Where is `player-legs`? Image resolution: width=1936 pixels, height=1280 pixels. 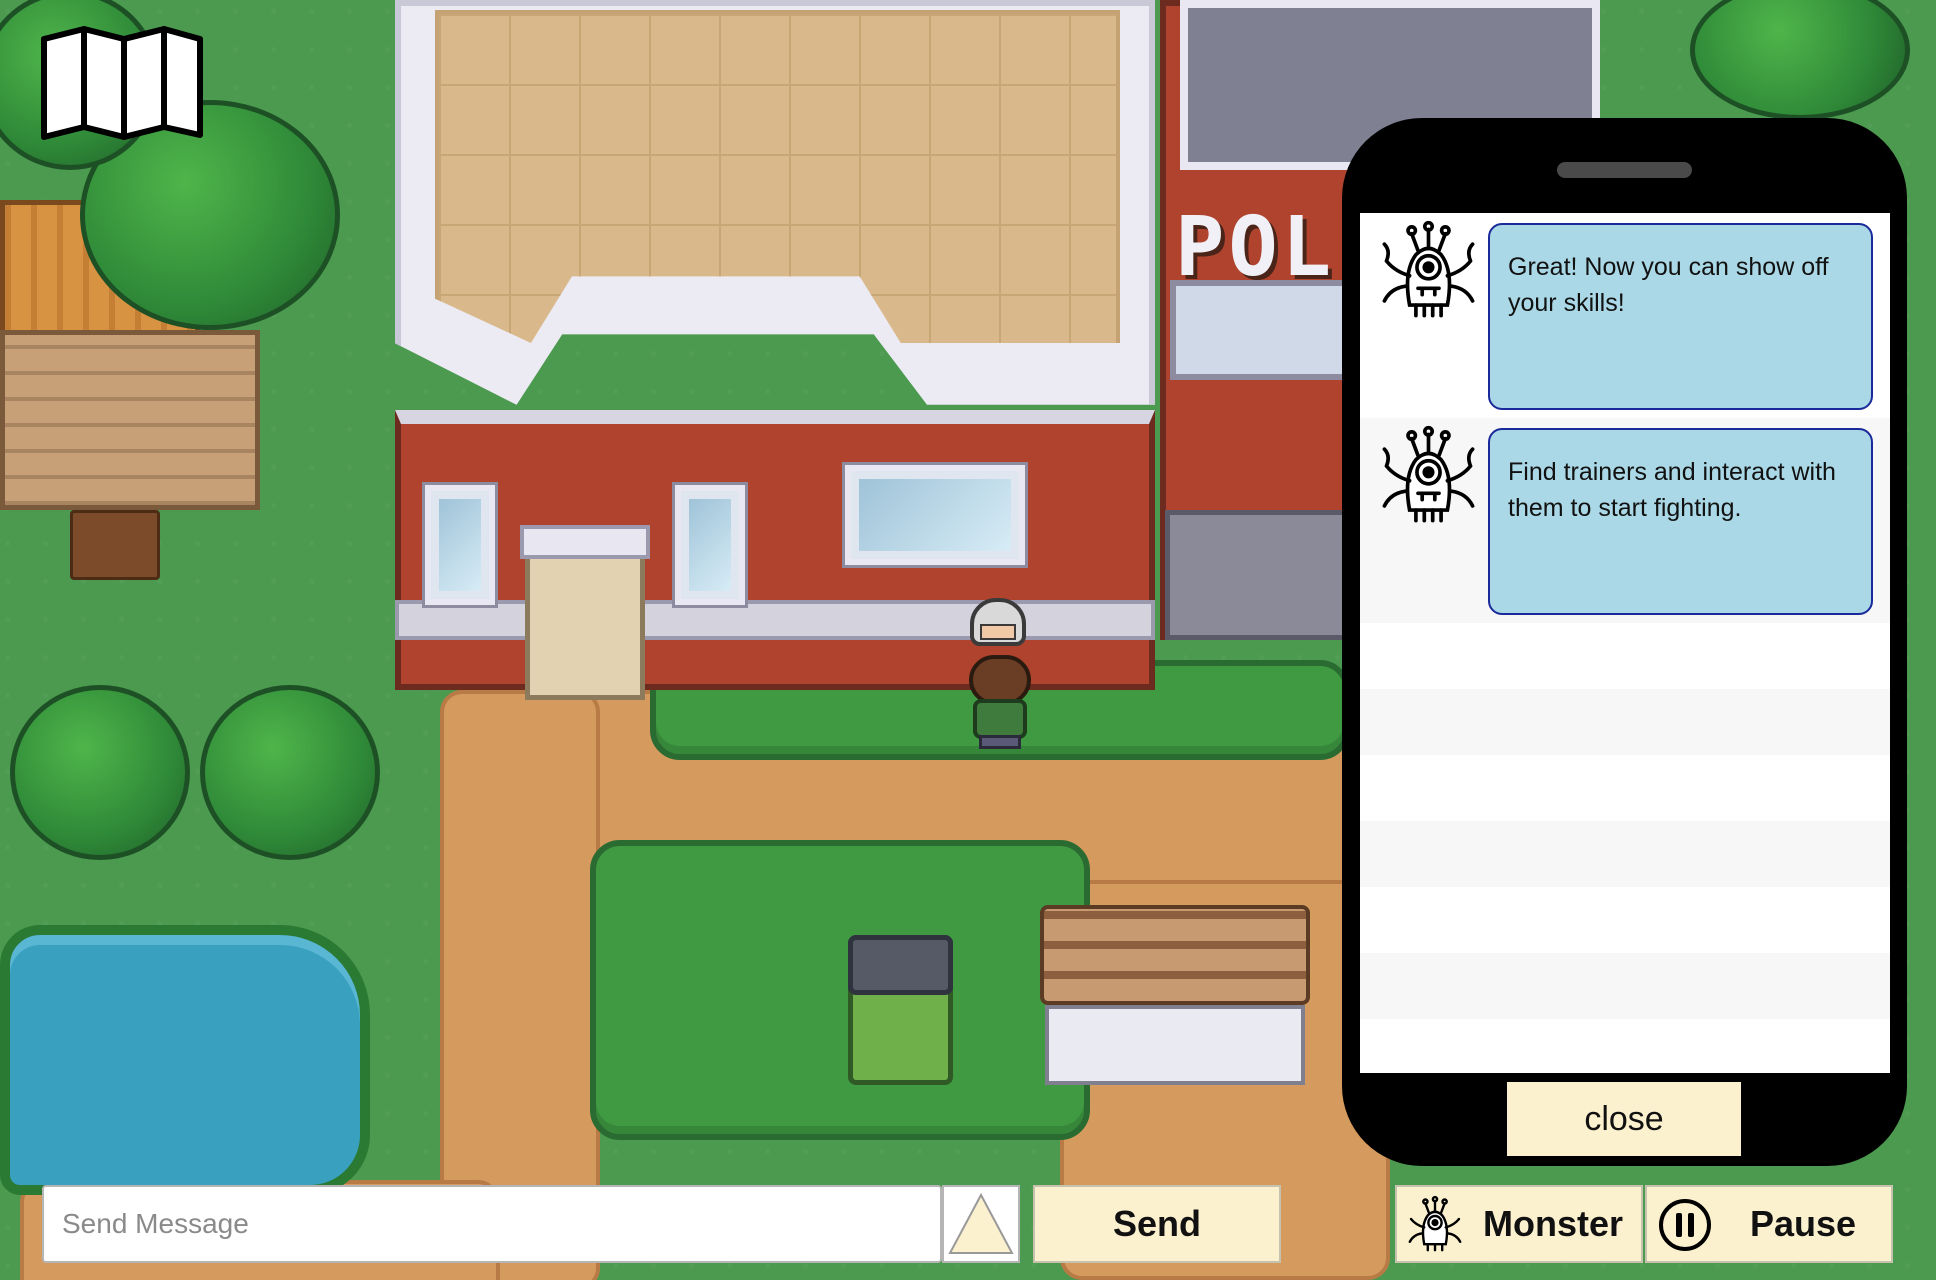 player-legs is located at coordinates (1000, 742).